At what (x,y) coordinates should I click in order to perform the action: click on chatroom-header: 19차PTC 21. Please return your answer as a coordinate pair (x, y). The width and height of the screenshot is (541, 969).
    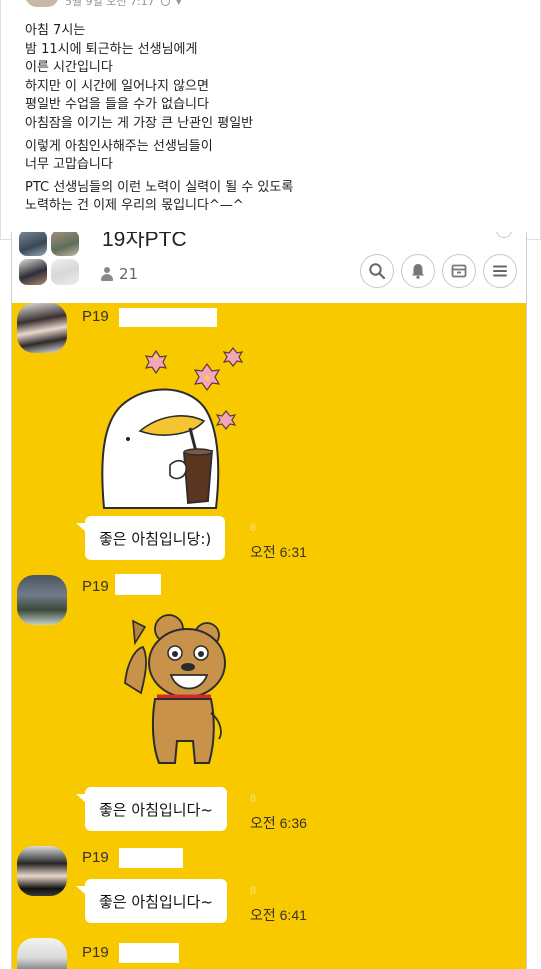
    Looking at the image, I should click on (269, 267).